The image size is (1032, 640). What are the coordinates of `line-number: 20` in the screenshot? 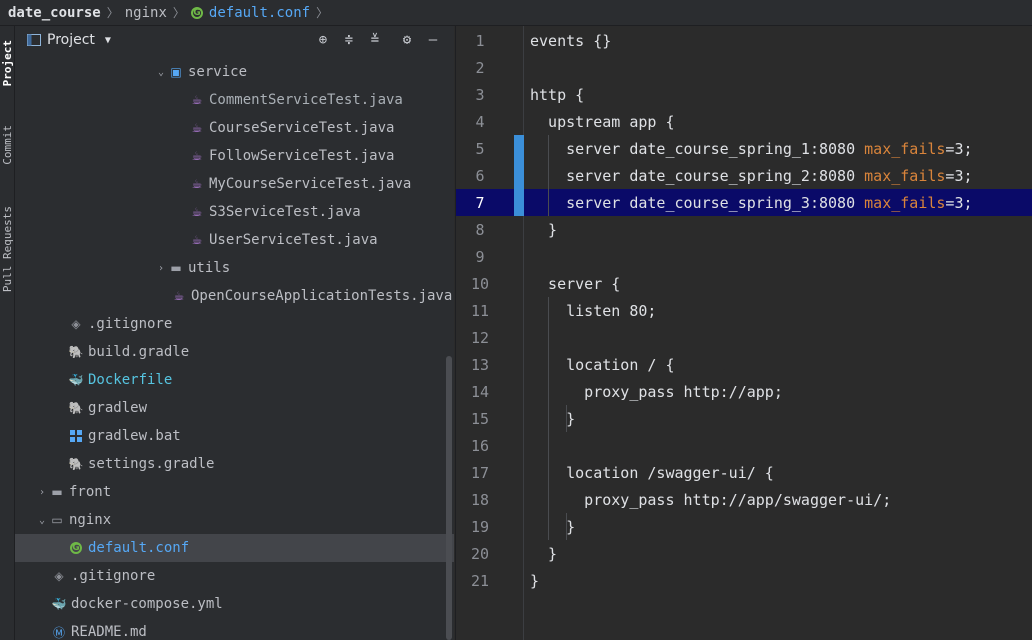 It's located at (480, 553).